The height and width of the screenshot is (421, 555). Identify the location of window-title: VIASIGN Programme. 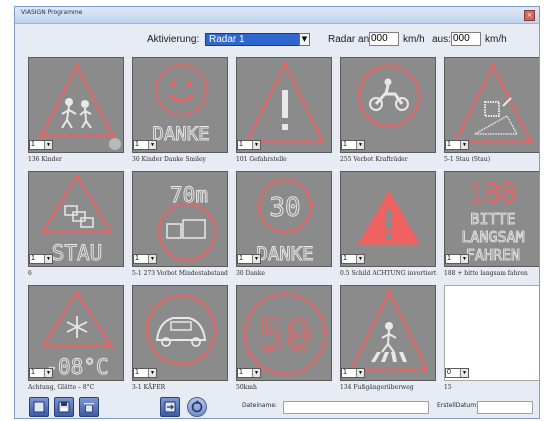
(52, 12).